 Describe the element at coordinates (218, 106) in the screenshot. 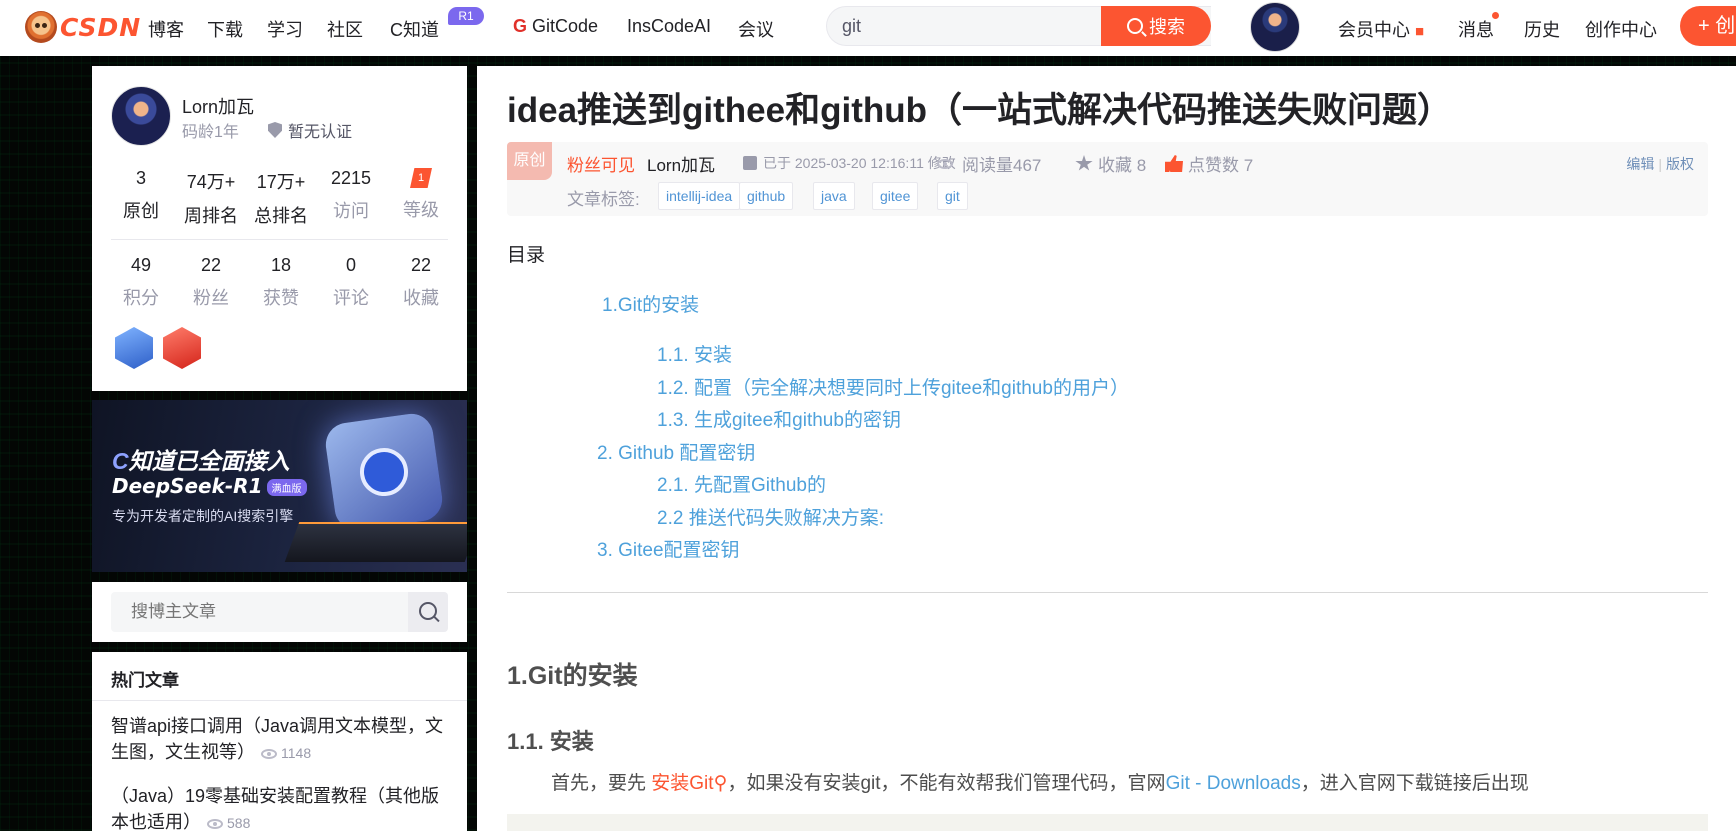

I see `author-name: Lorn加瓦` at that location.